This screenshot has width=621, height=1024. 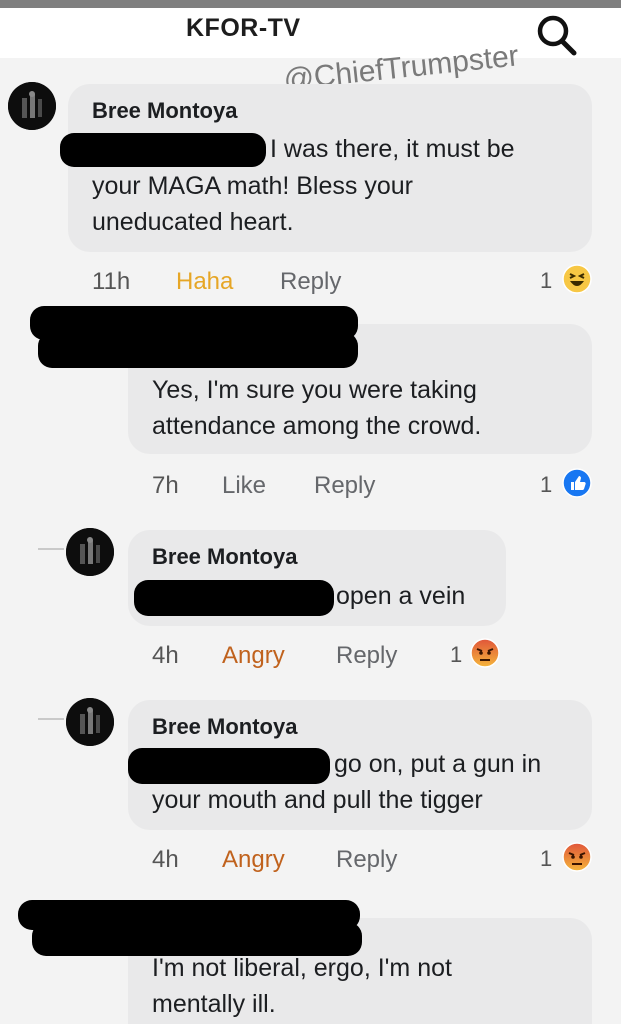 What do you see at coordinates (302, 968) in the screenshot?
I see `comment-text: I'm not liberal, ergo, I'm not` at bounding box center [302, 968].